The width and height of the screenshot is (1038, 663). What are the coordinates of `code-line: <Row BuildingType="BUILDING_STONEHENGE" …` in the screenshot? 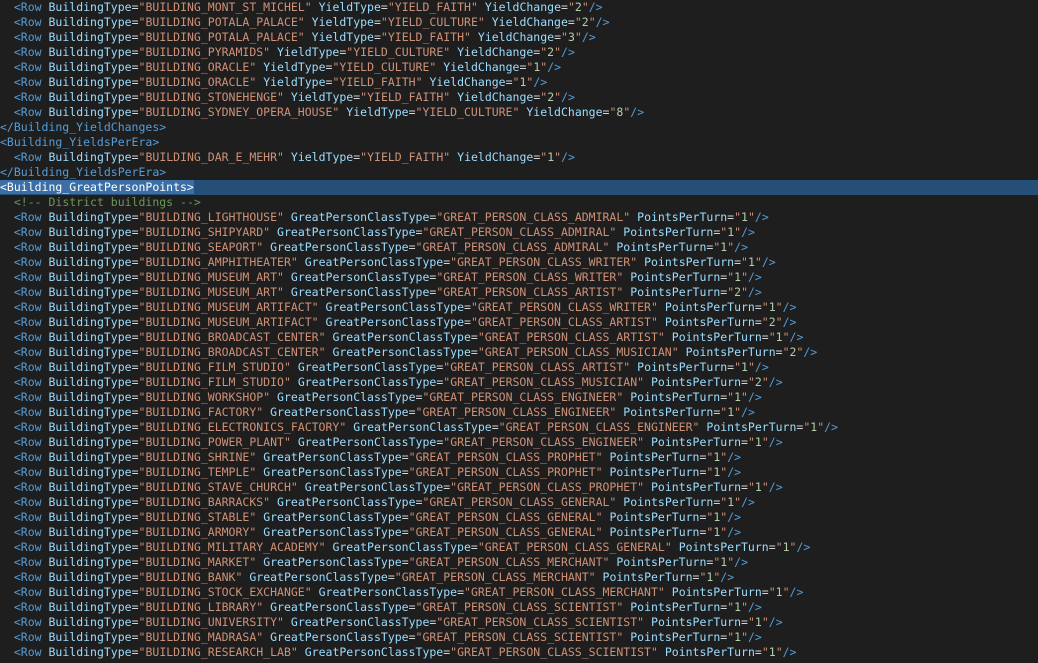 It's located at (519, 97).